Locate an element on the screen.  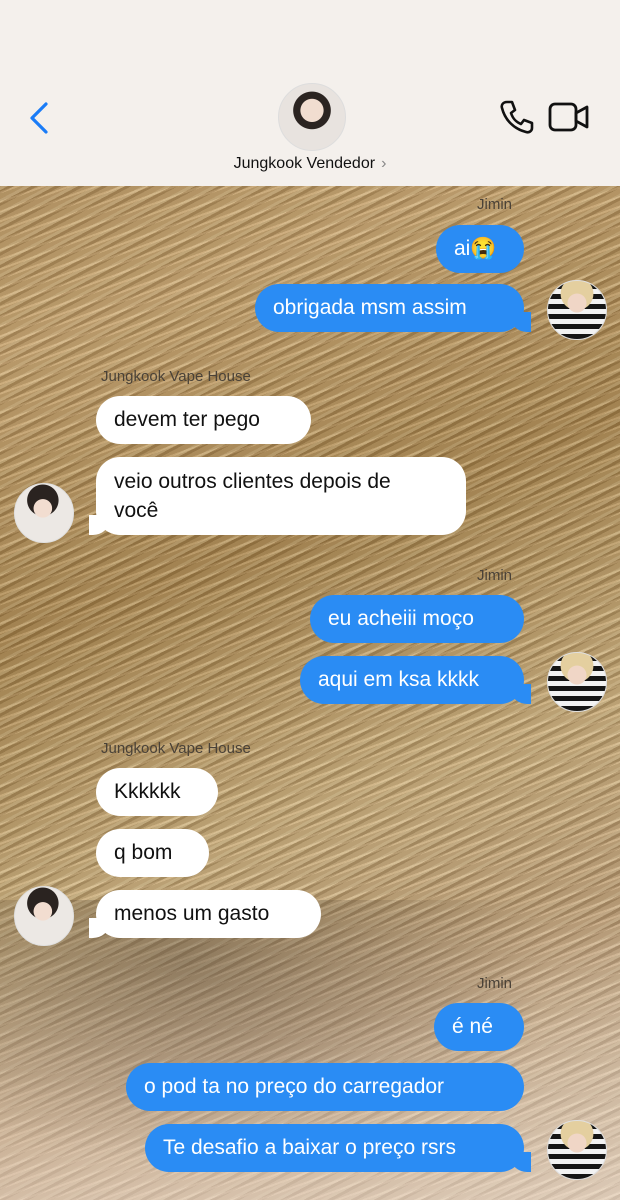
message-line: veio outros clientes depois de is located at coordinates (252, 481).